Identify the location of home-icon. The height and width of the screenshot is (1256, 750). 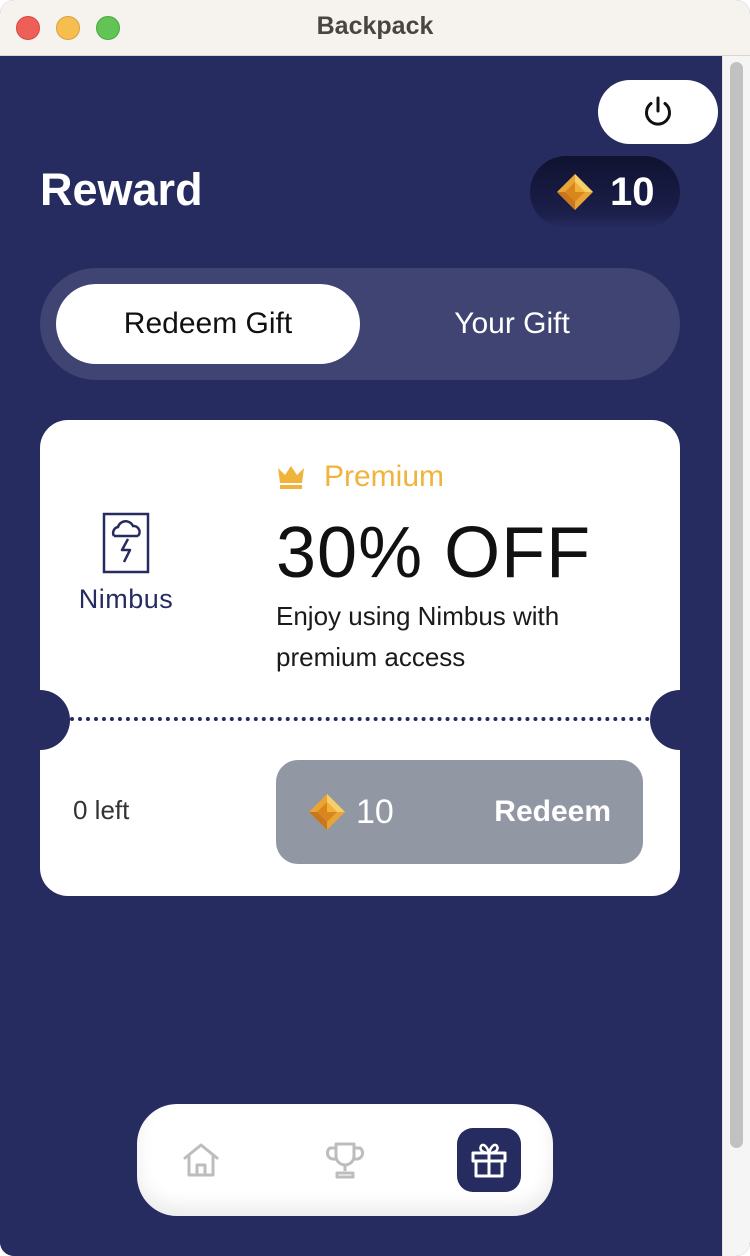
(201, 1160).